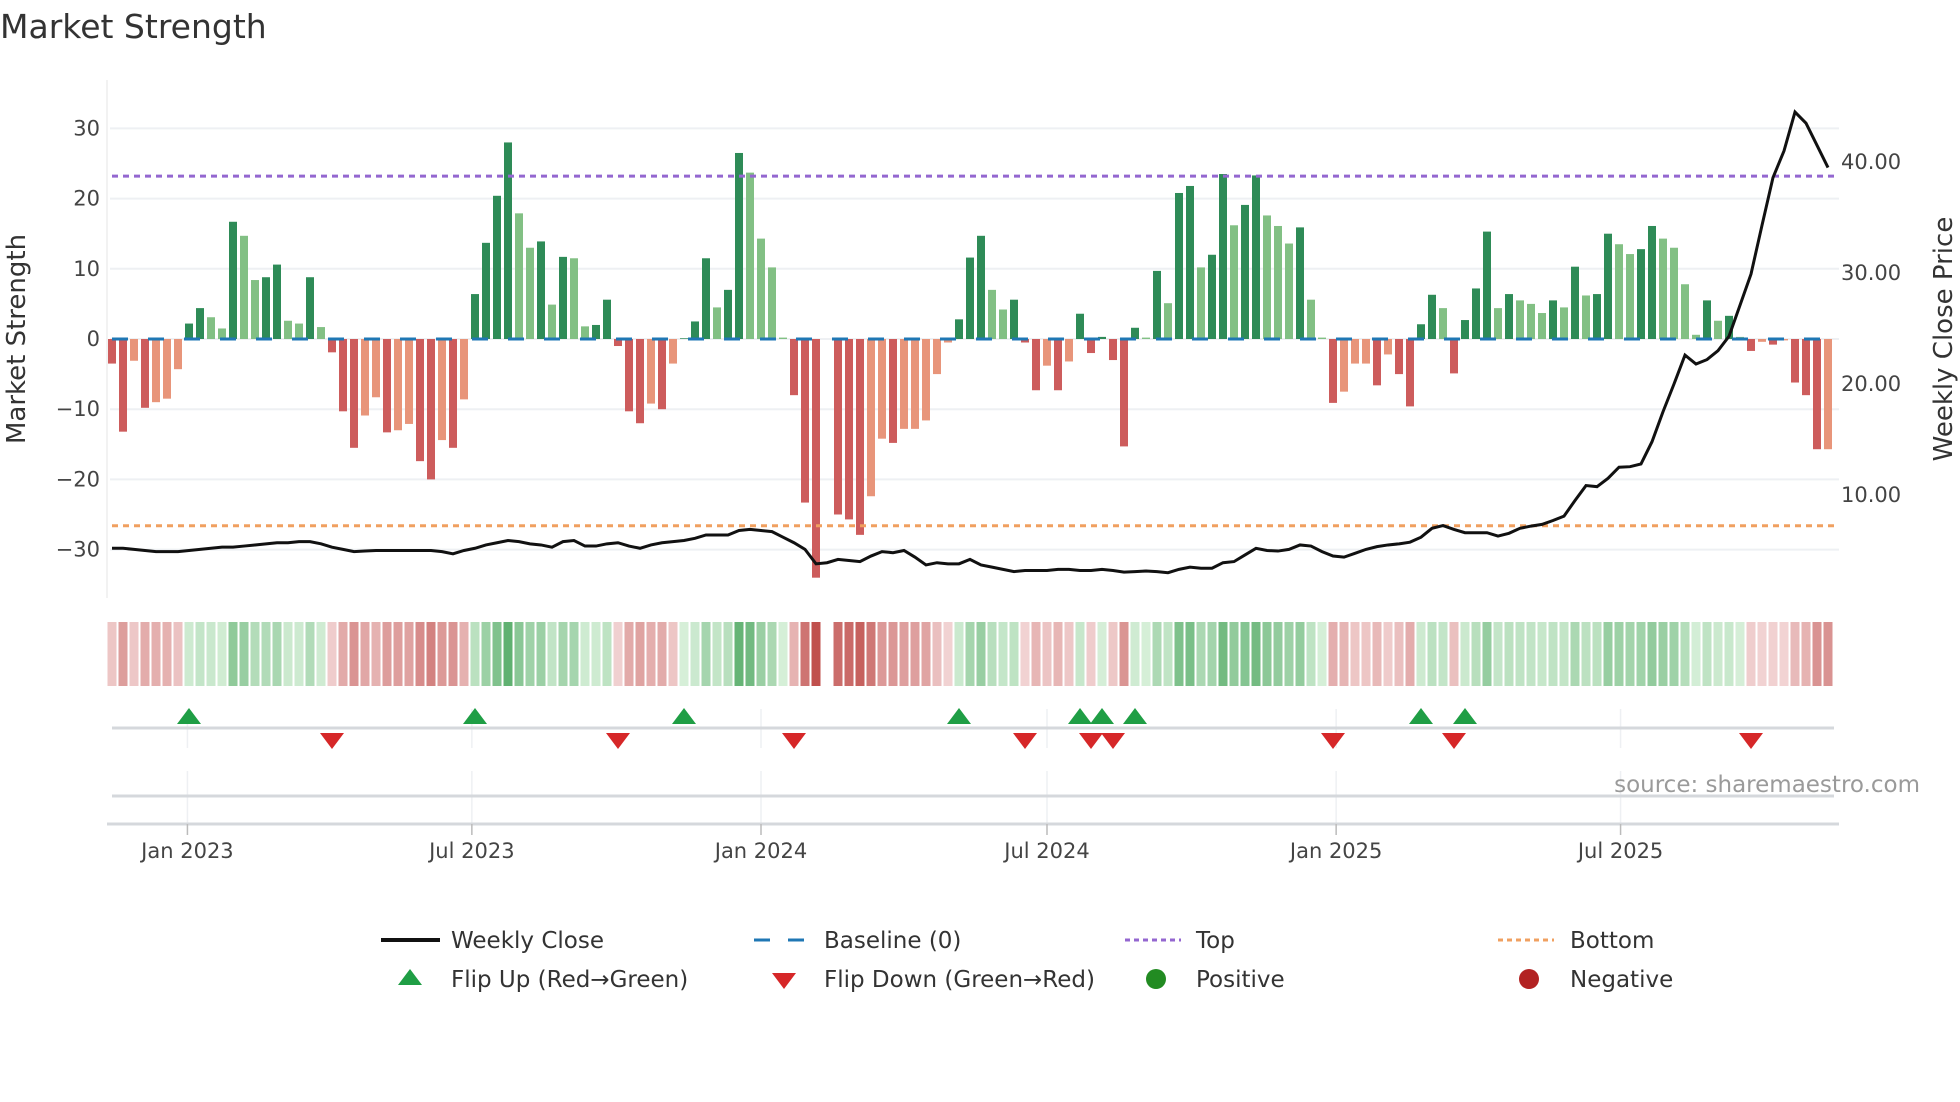  Describe the element at coordinates (1215, 980) in the screenshot. I see `legend-item-positive: Positive` at that location.